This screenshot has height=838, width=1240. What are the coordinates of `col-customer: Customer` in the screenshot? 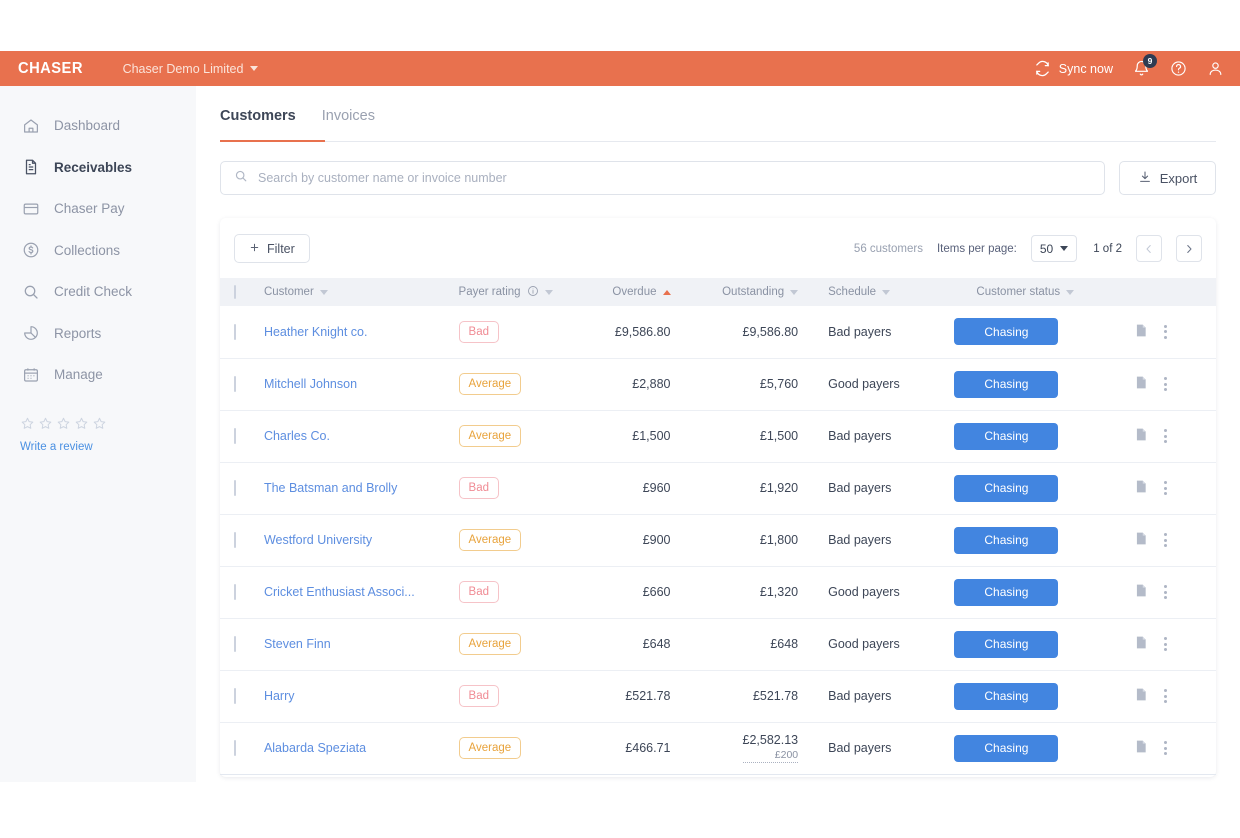 It's located at (361, 292).